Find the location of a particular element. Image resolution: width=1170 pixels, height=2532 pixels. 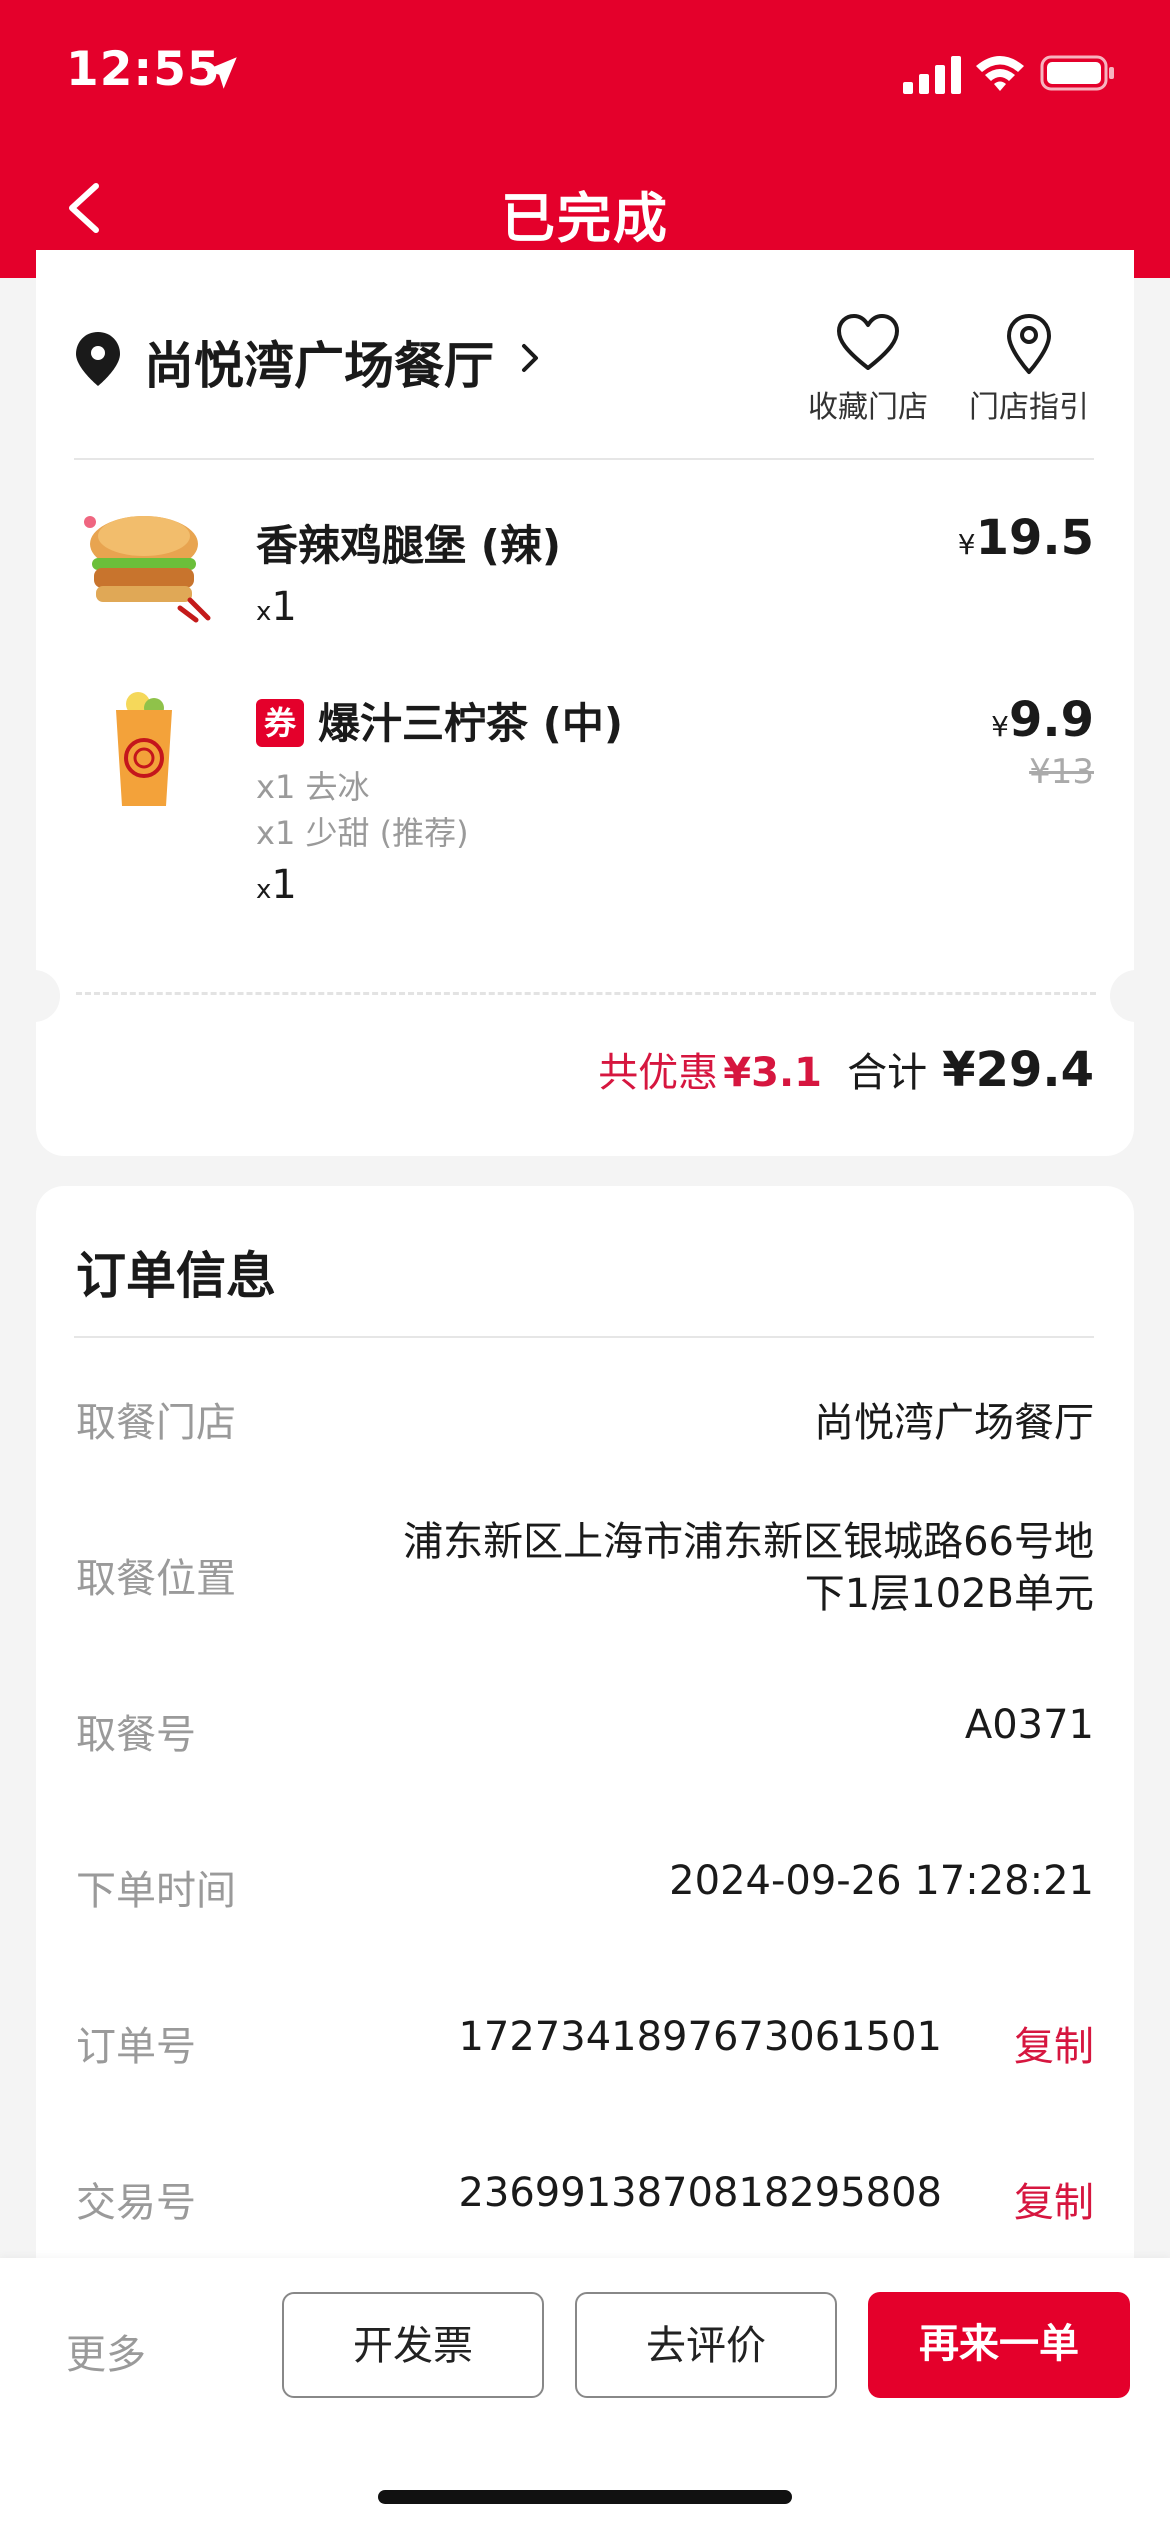

order-total-row: 共优惠 ¥3.1 合计 ¥29.4 is located at coordinates (846, 1069).